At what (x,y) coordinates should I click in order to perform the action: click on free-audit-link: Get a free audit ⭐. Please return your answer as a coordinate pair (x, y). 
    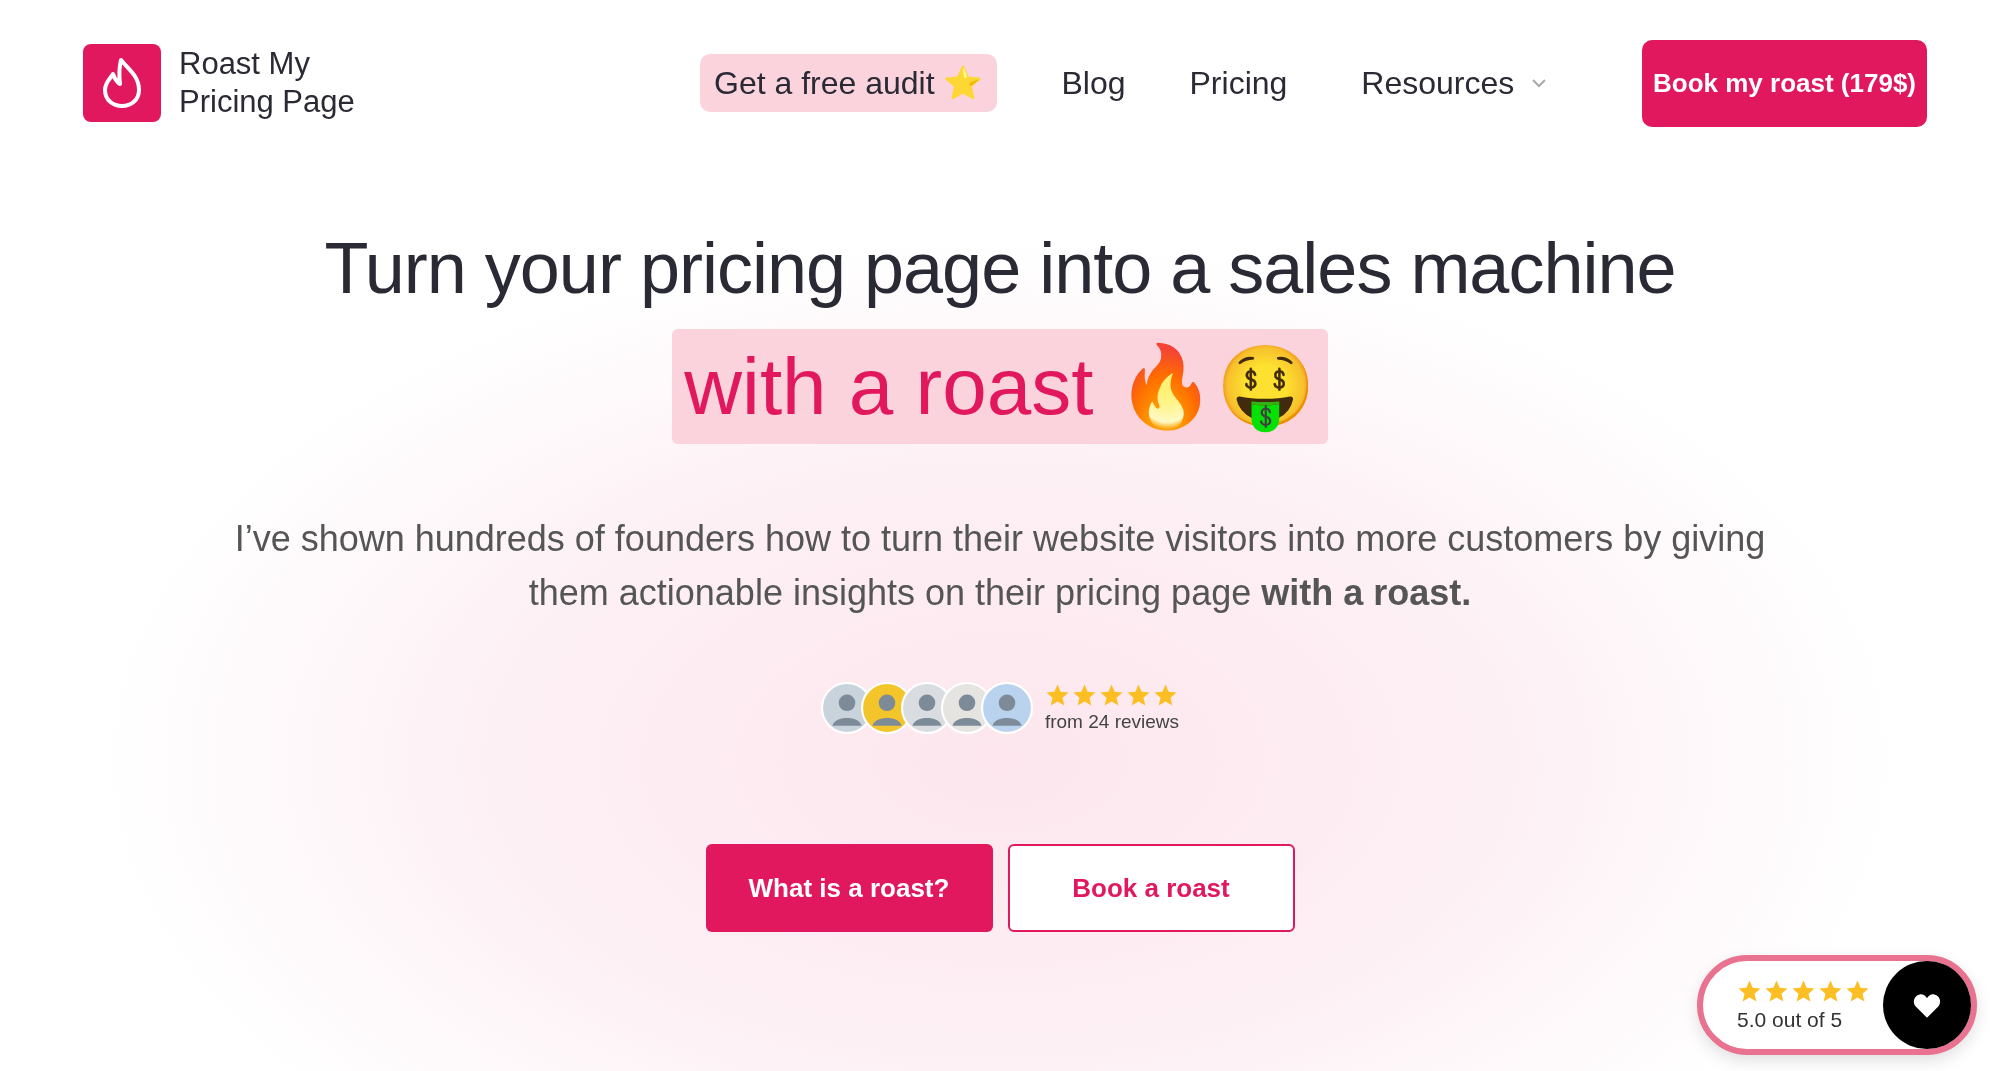
    Looking at the image, I should click on (849, 83).